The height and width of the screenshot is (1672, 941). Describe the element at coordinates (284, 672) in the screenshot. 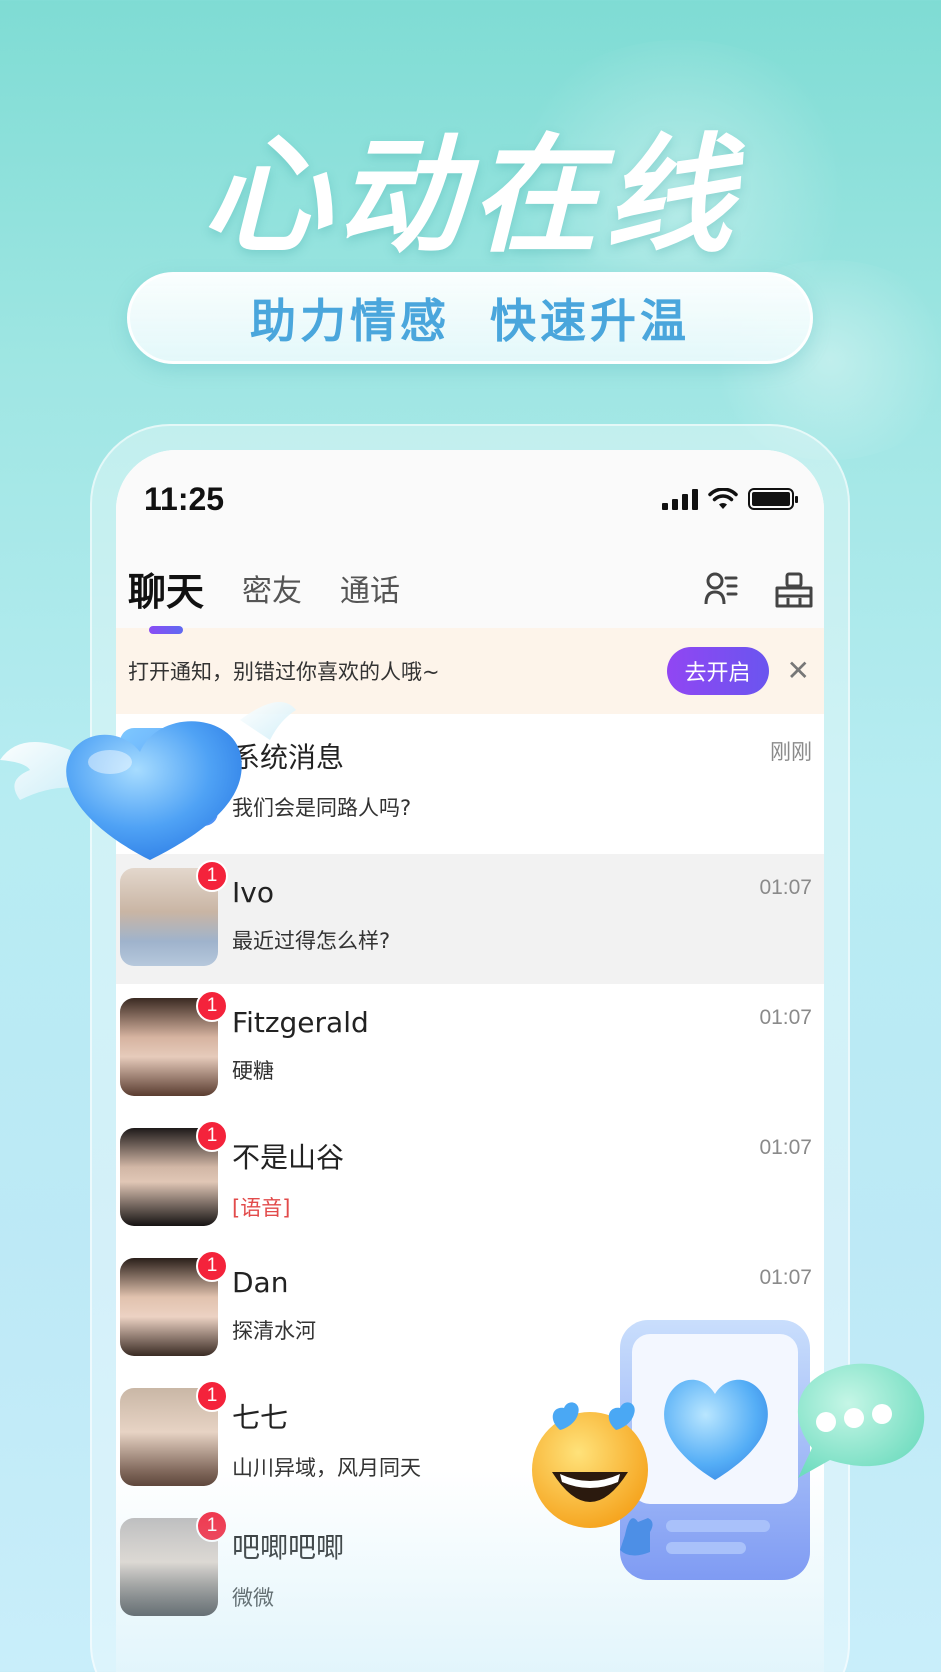

I see `notification-text: 打开通知，别错过你喜欢的人哦~` at that location.